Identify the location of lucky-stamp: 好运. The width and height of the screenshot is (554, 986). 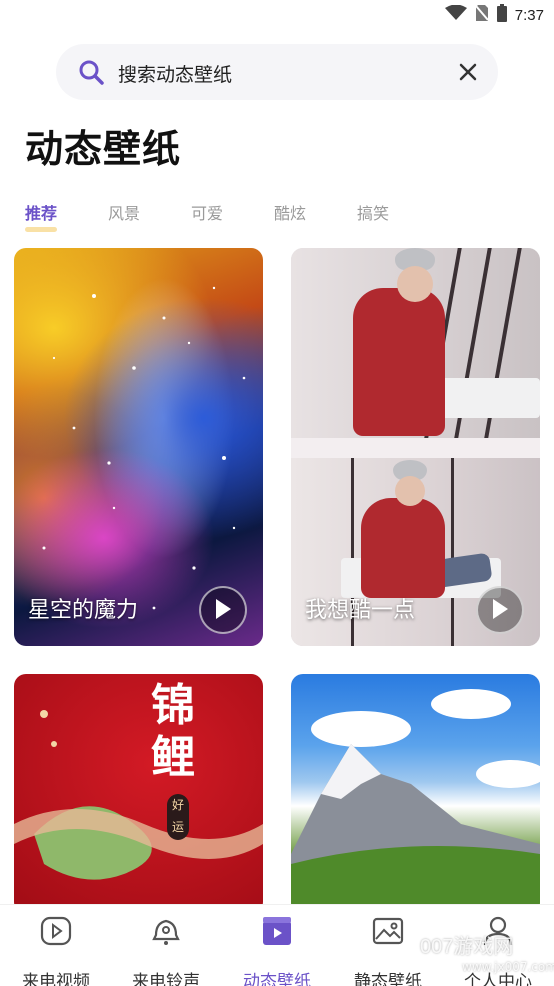
(178, 817).